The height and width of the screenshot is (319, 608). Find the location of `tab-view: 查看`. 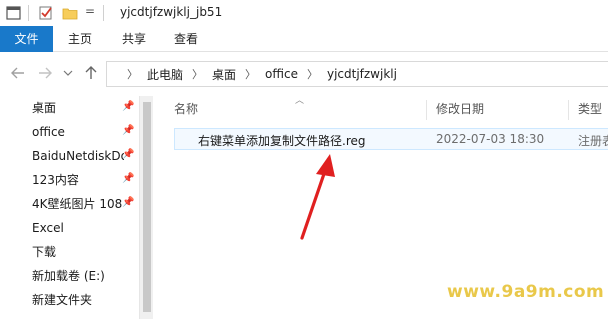

tab-view: 查看 is located at coordinates (186, 39).